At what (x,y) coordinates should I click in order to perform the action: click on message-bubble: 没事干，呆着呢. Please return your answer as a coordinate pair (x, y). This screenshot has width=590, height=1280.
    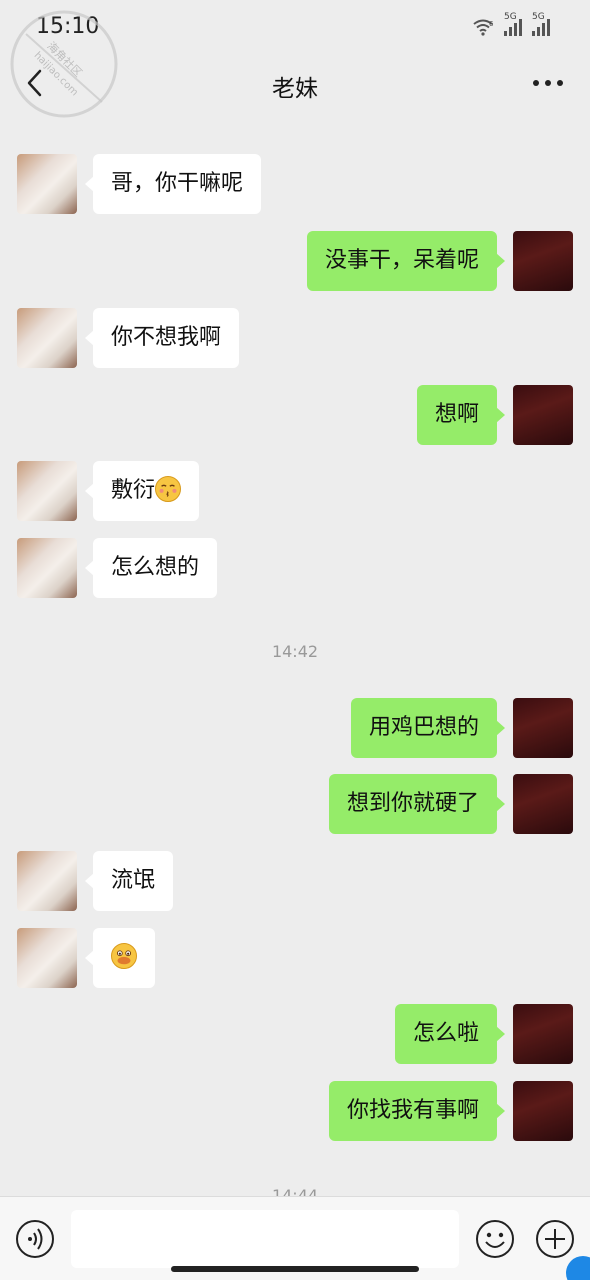
    Looking at the image, I should click on (406, 261).